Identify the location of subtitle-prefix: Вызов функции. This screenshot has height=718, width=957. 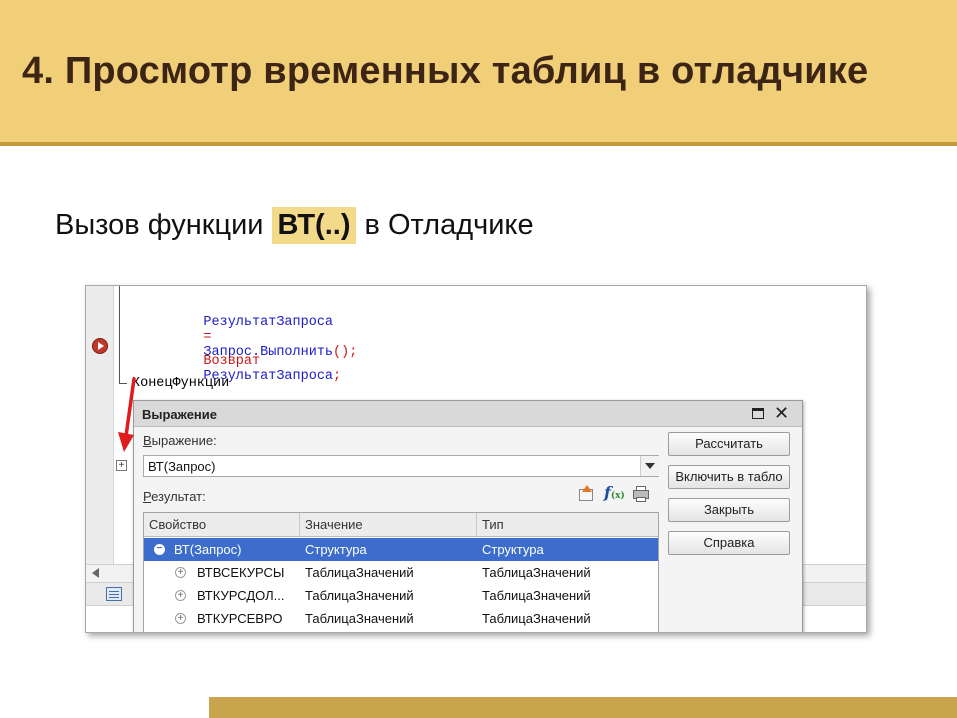
(159, 224).